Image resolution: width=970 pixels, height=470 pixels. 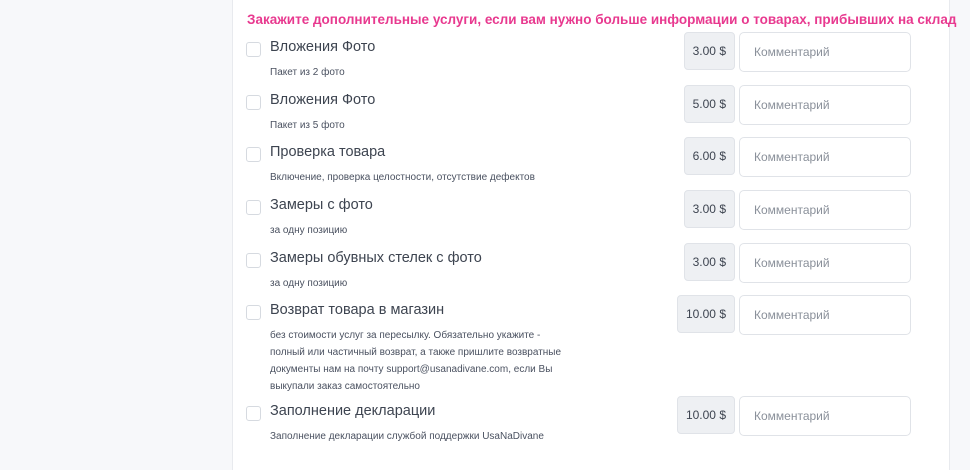 What do you see at coordinates (328, 152) in the screenshot?
I see `service-title: Проверка товара` at bounding box center [328, 152].